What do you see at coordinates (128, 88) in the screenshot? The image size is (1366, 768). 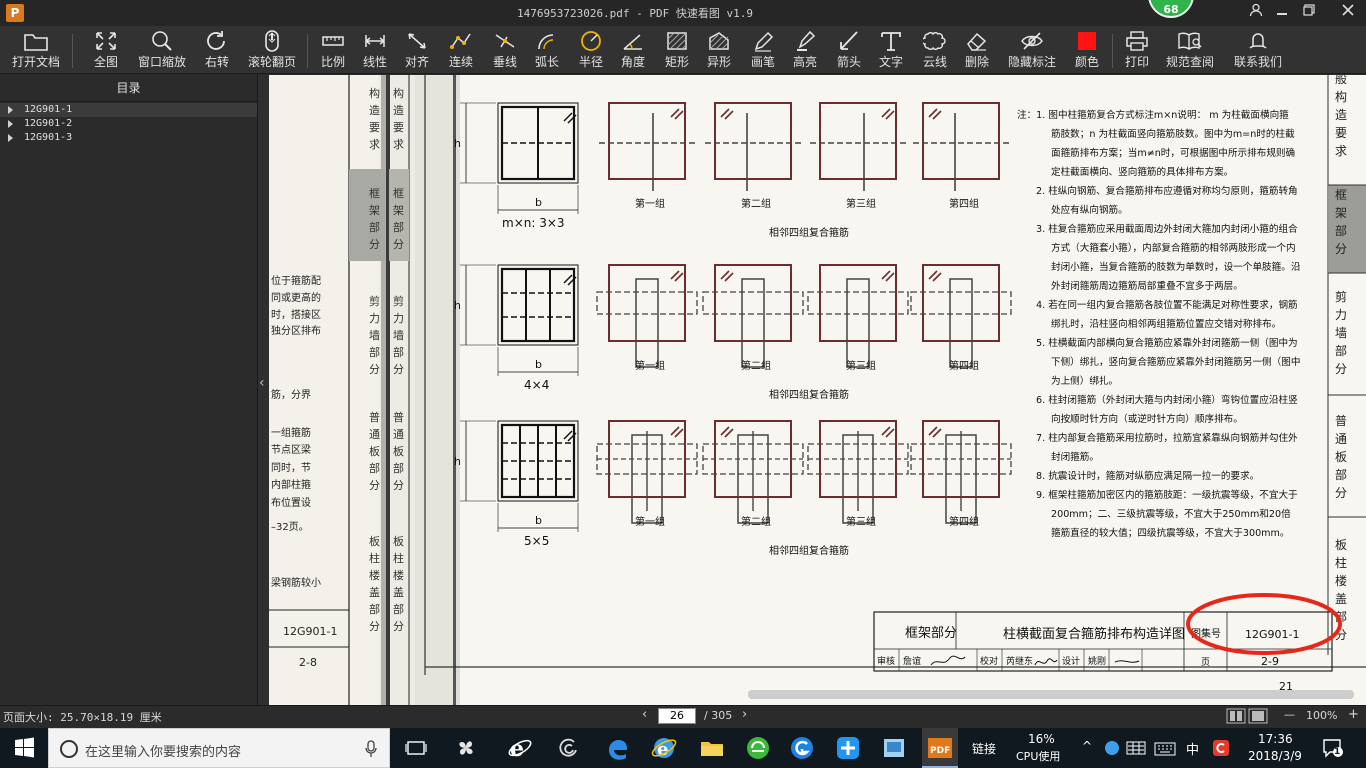 I see `outline-title: 目录` at bounding box center [128, 88].